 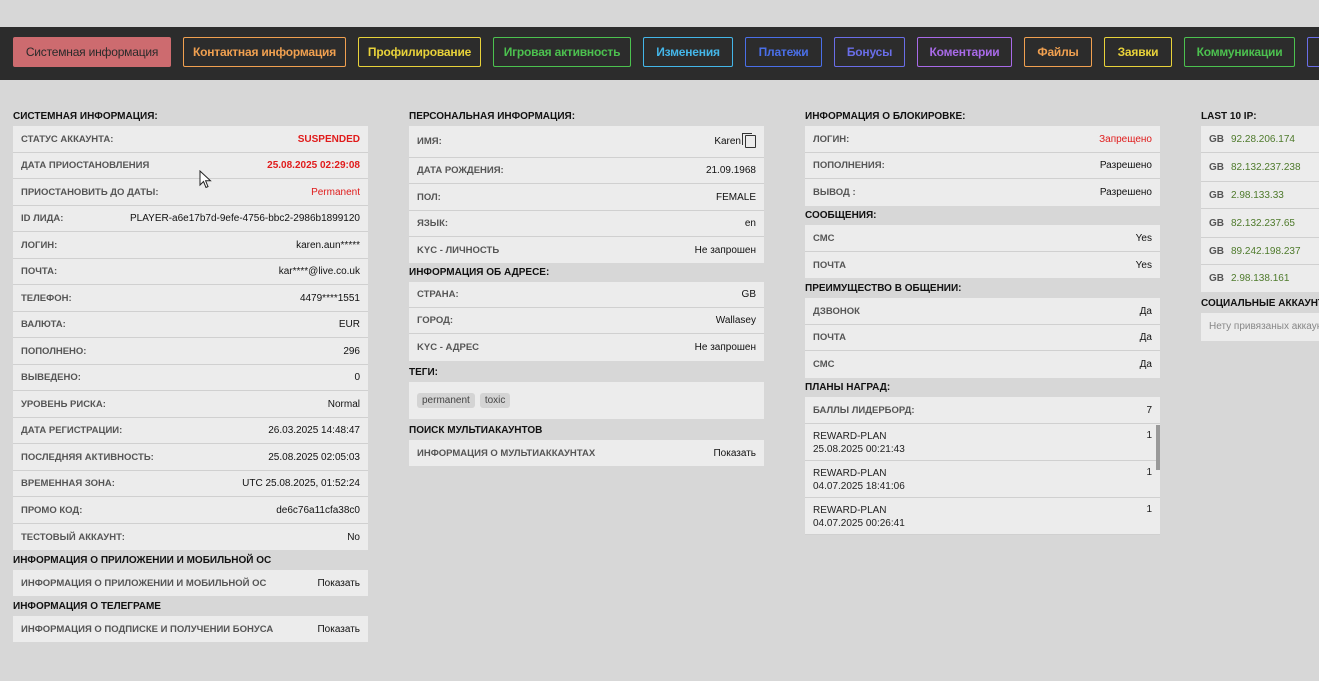 I want to click on tab-profiling: Профилирование, so click(x=419, y=52).